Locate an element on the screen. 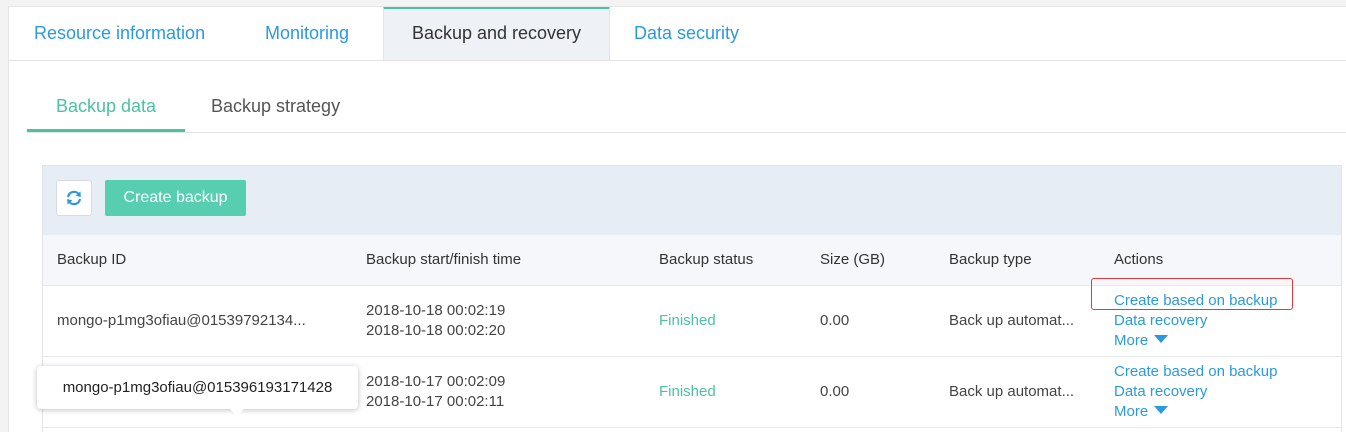  column-header-start-finish-time: Backup start/finish time is located at coordinates (444, 259).